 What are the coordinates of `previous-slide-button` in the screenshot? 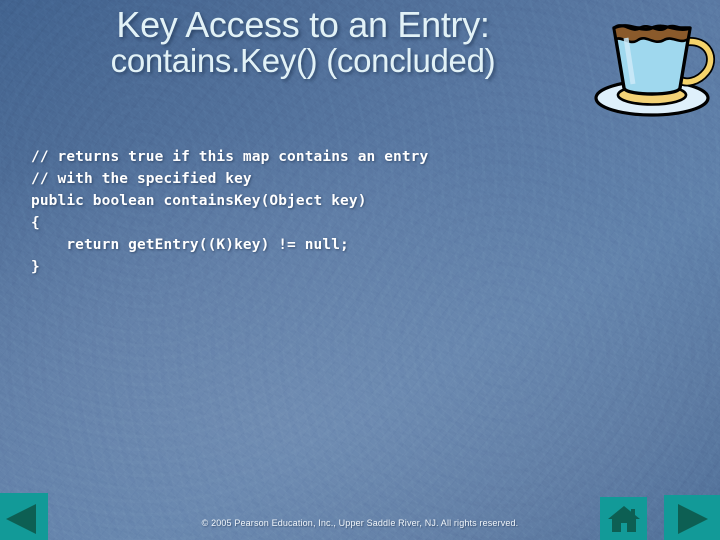 It's located at (24, 516).